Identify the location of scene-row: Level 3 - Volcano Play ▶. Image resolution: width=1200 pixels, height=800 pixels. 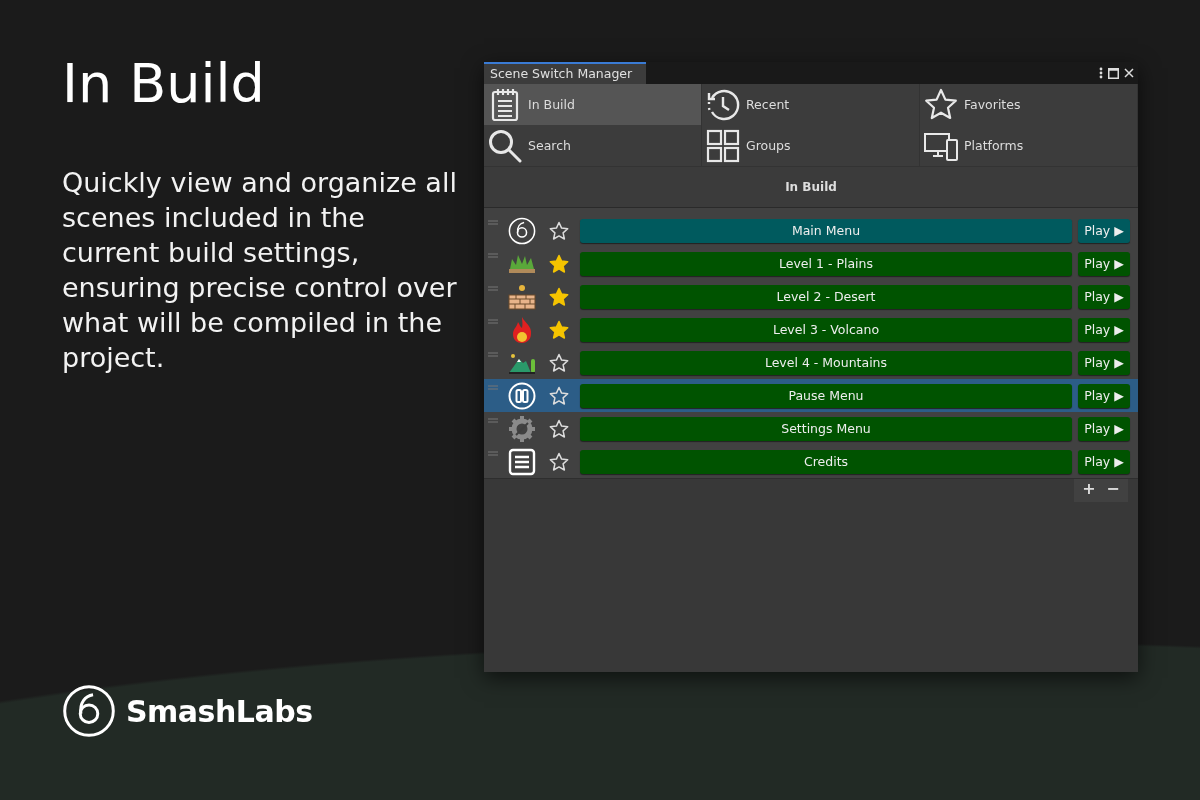
(811, 329).